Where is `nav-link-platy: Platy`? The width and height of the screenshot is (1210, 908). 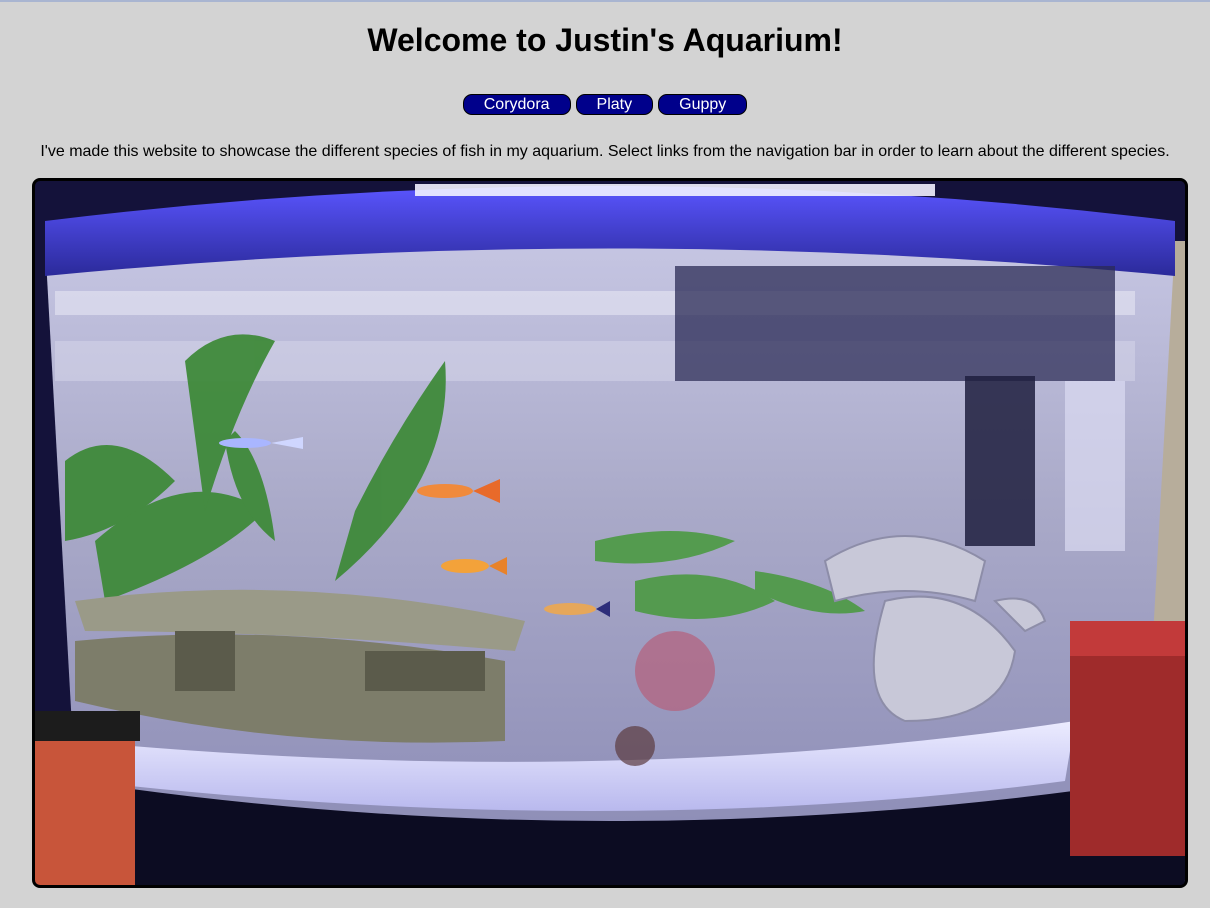
nav-link-platy: Platy is located at coordinates (614, 104).